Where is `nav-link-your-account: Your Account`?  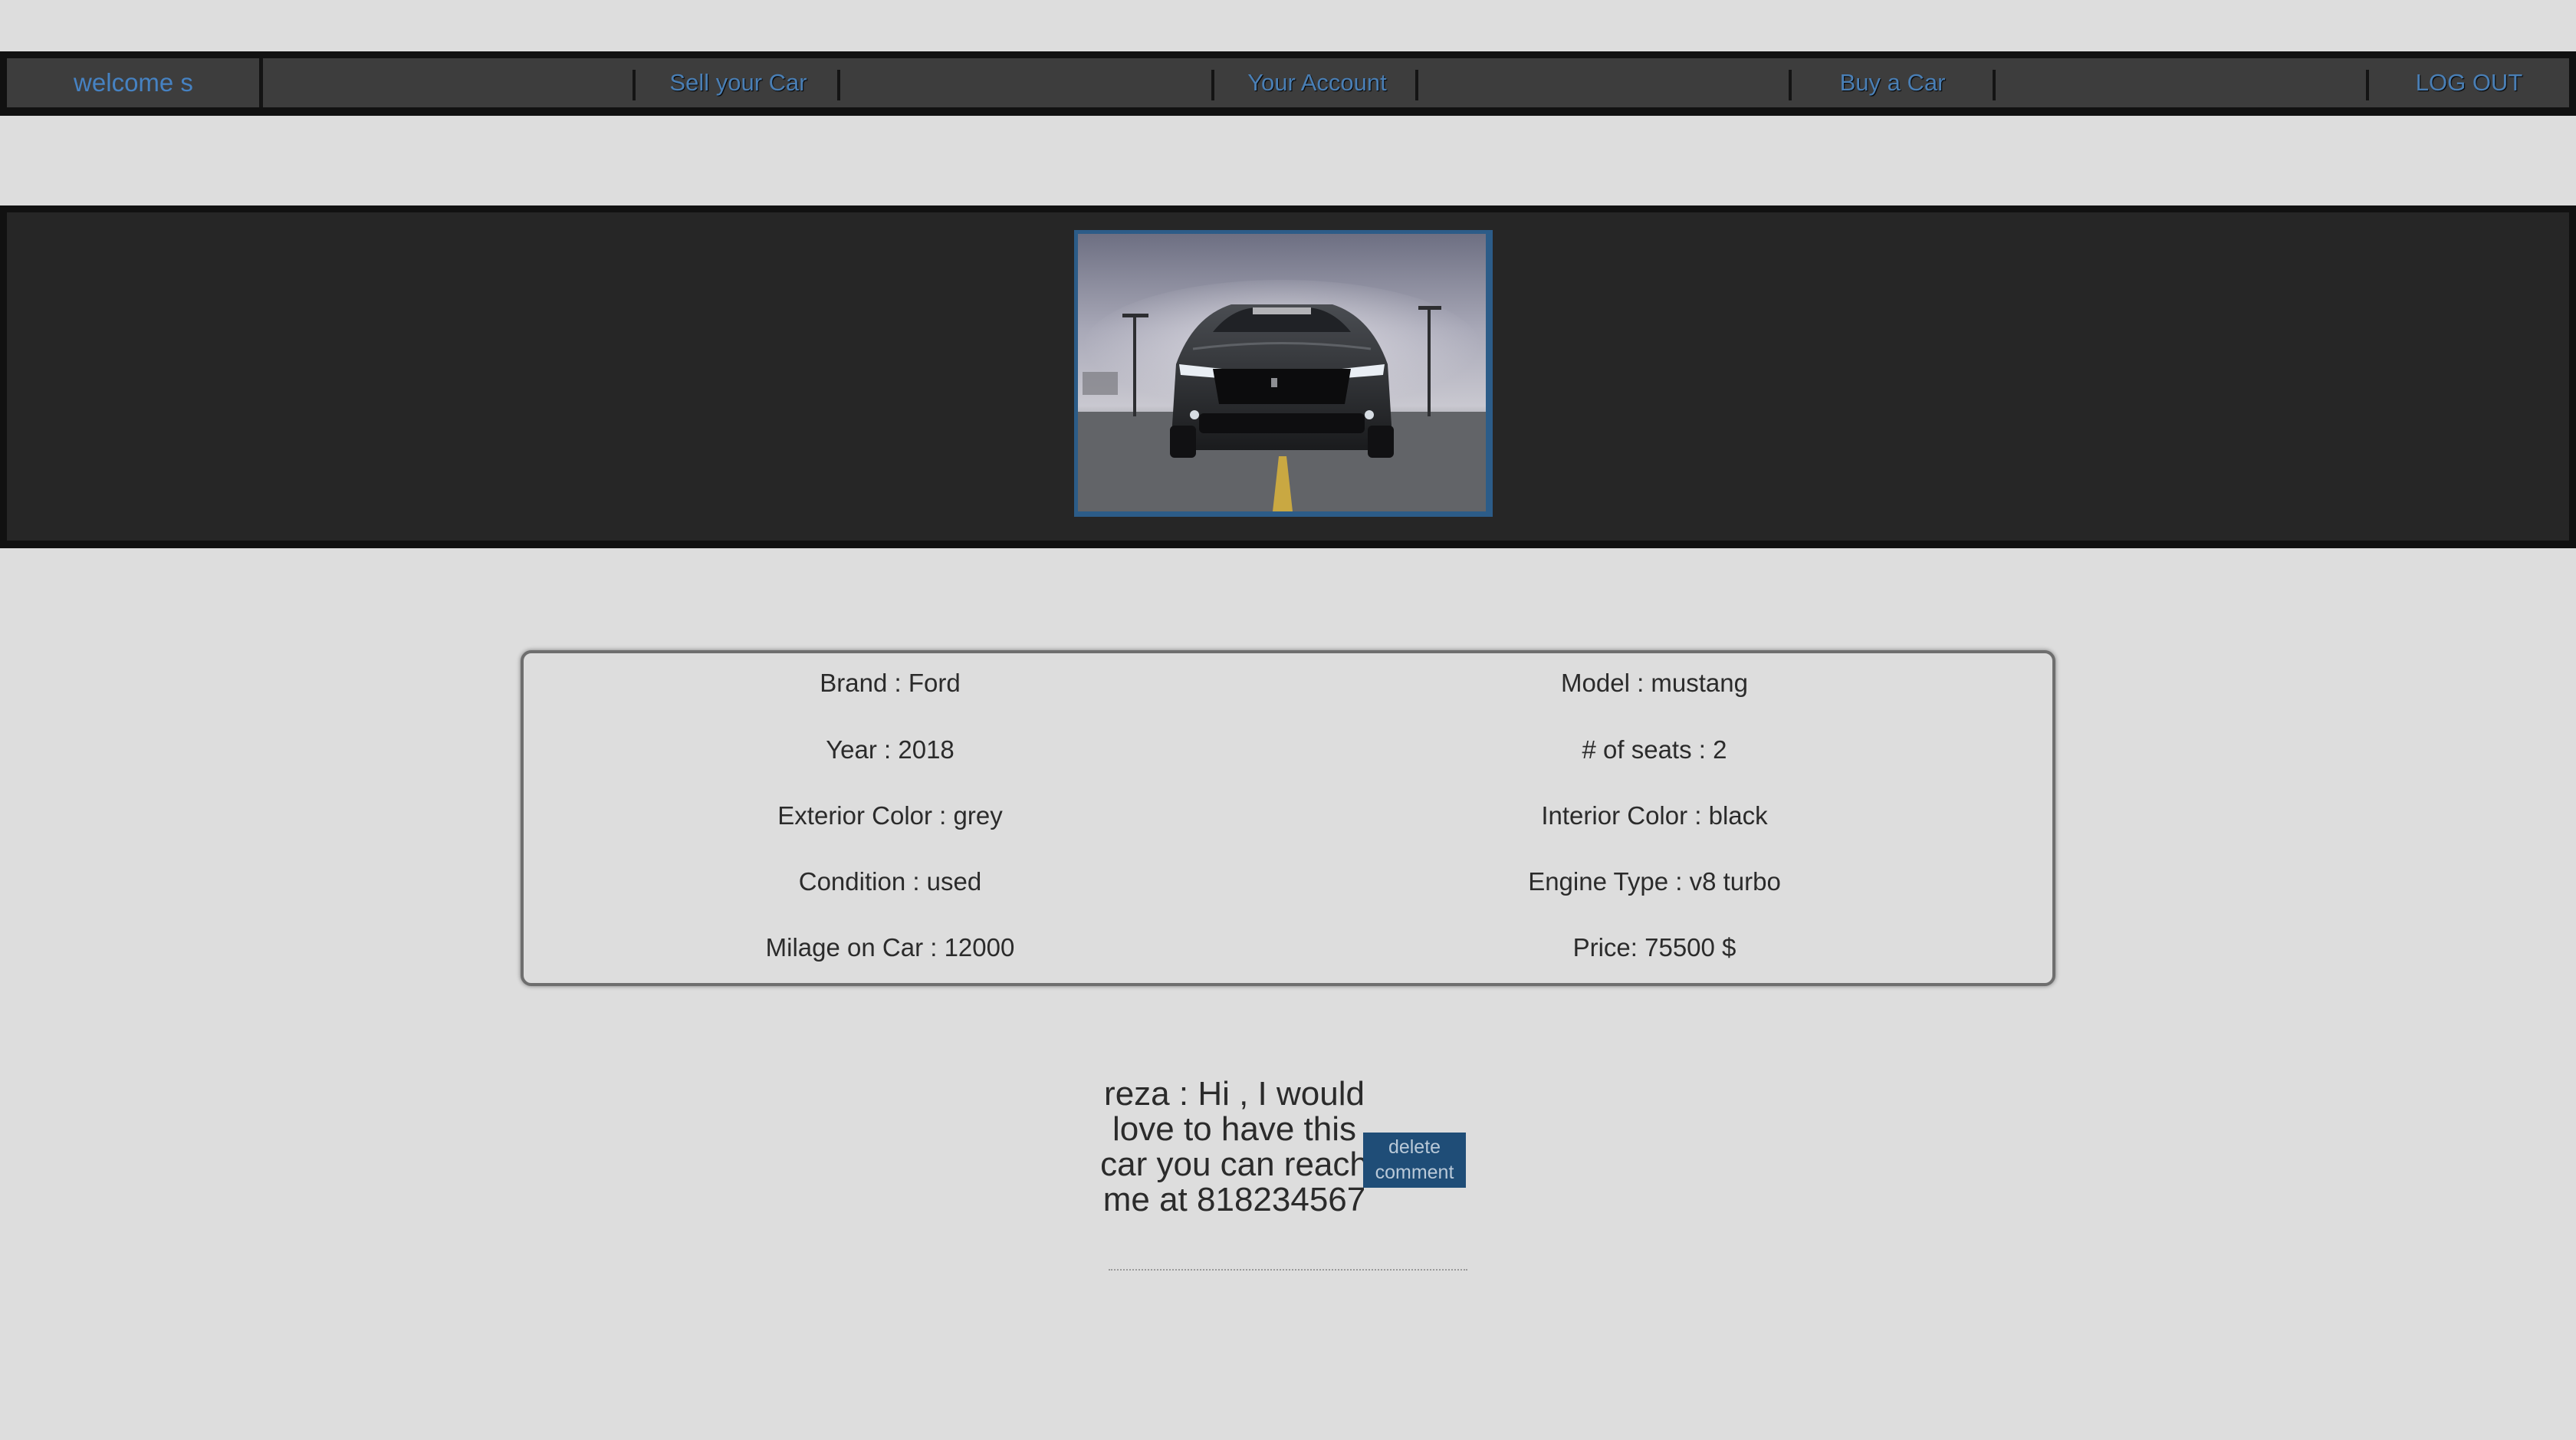
nav-link-your-account: Your Account is located at coordinates (1317, 82).